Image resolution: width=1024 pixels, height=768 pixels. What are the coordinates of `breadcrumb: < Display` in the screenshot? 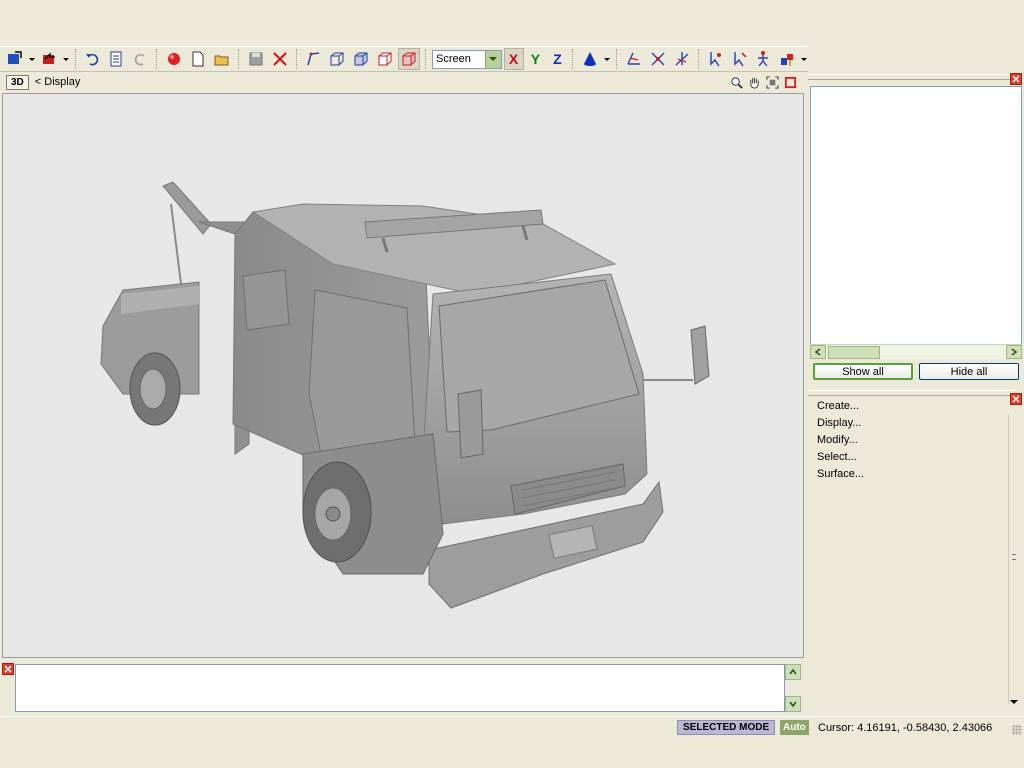 It's located at (58, 82).